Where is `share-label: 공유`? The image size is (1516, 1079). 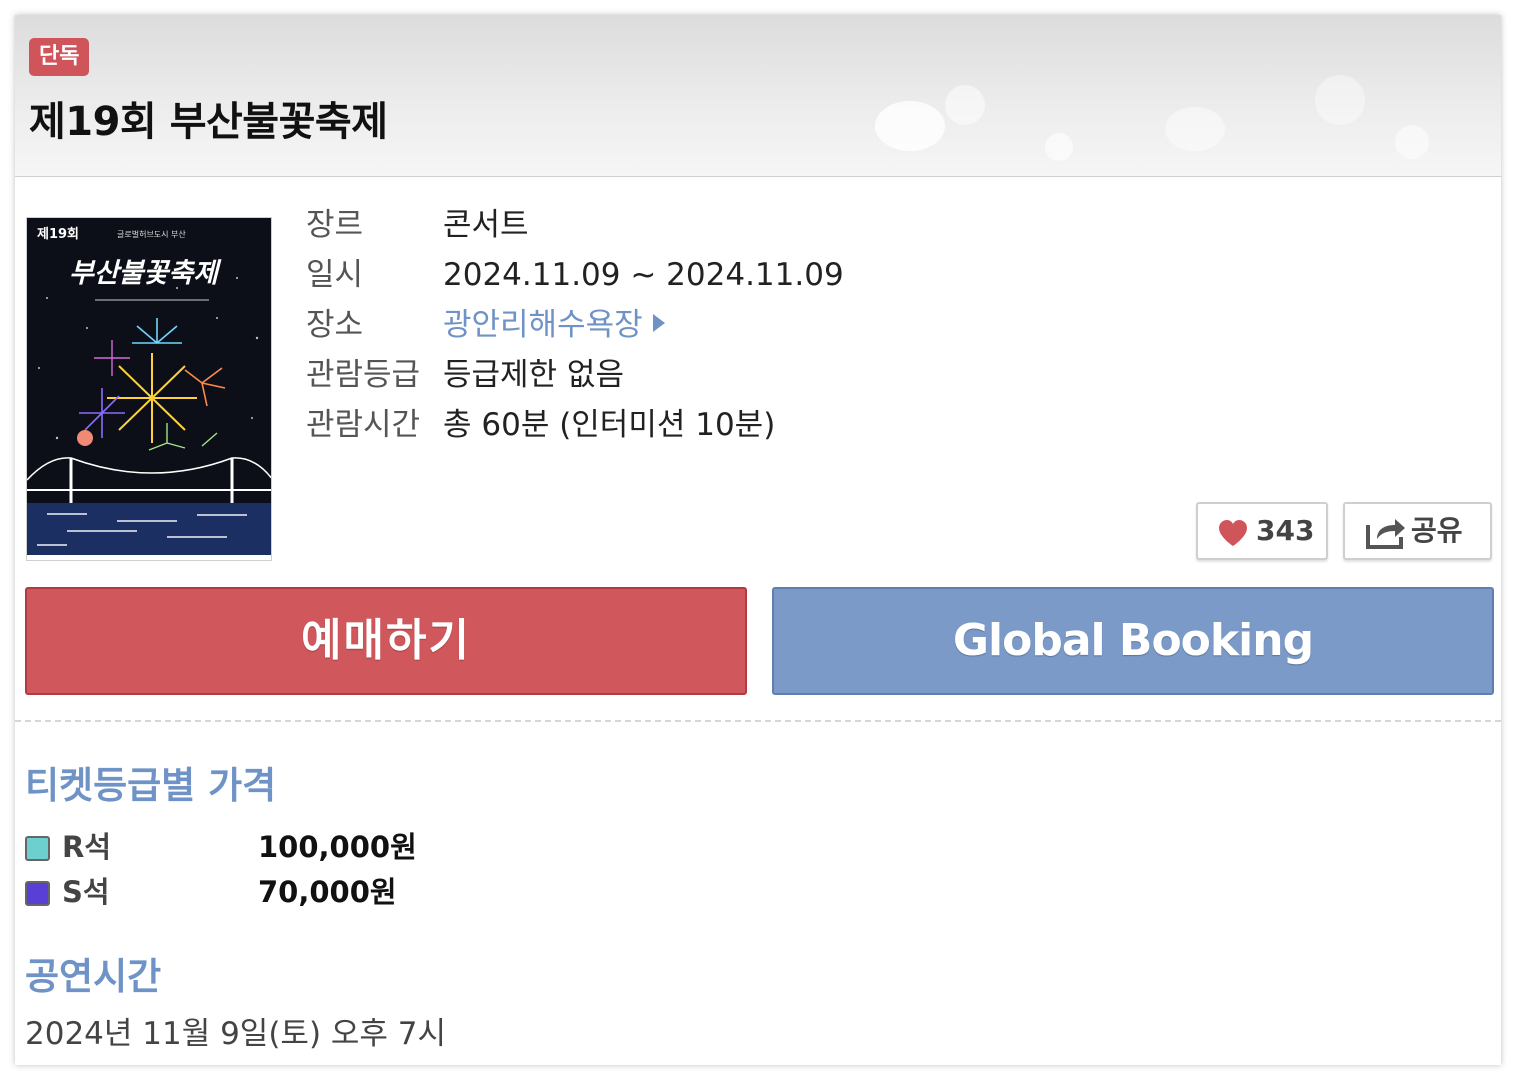
share-label: 공유 is located at coordinates (1437, 530).